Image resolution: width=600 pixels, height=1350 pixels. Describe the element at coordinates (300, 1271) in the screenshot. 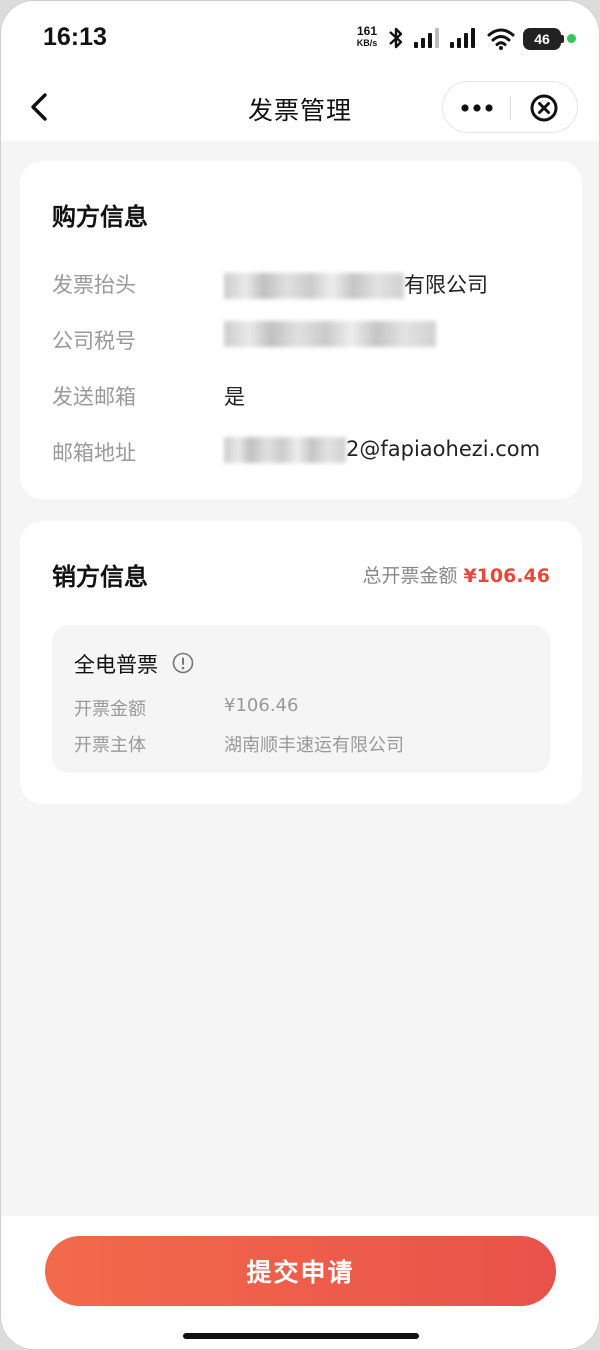

I see `submit-application-button: 提交申请` at that location.